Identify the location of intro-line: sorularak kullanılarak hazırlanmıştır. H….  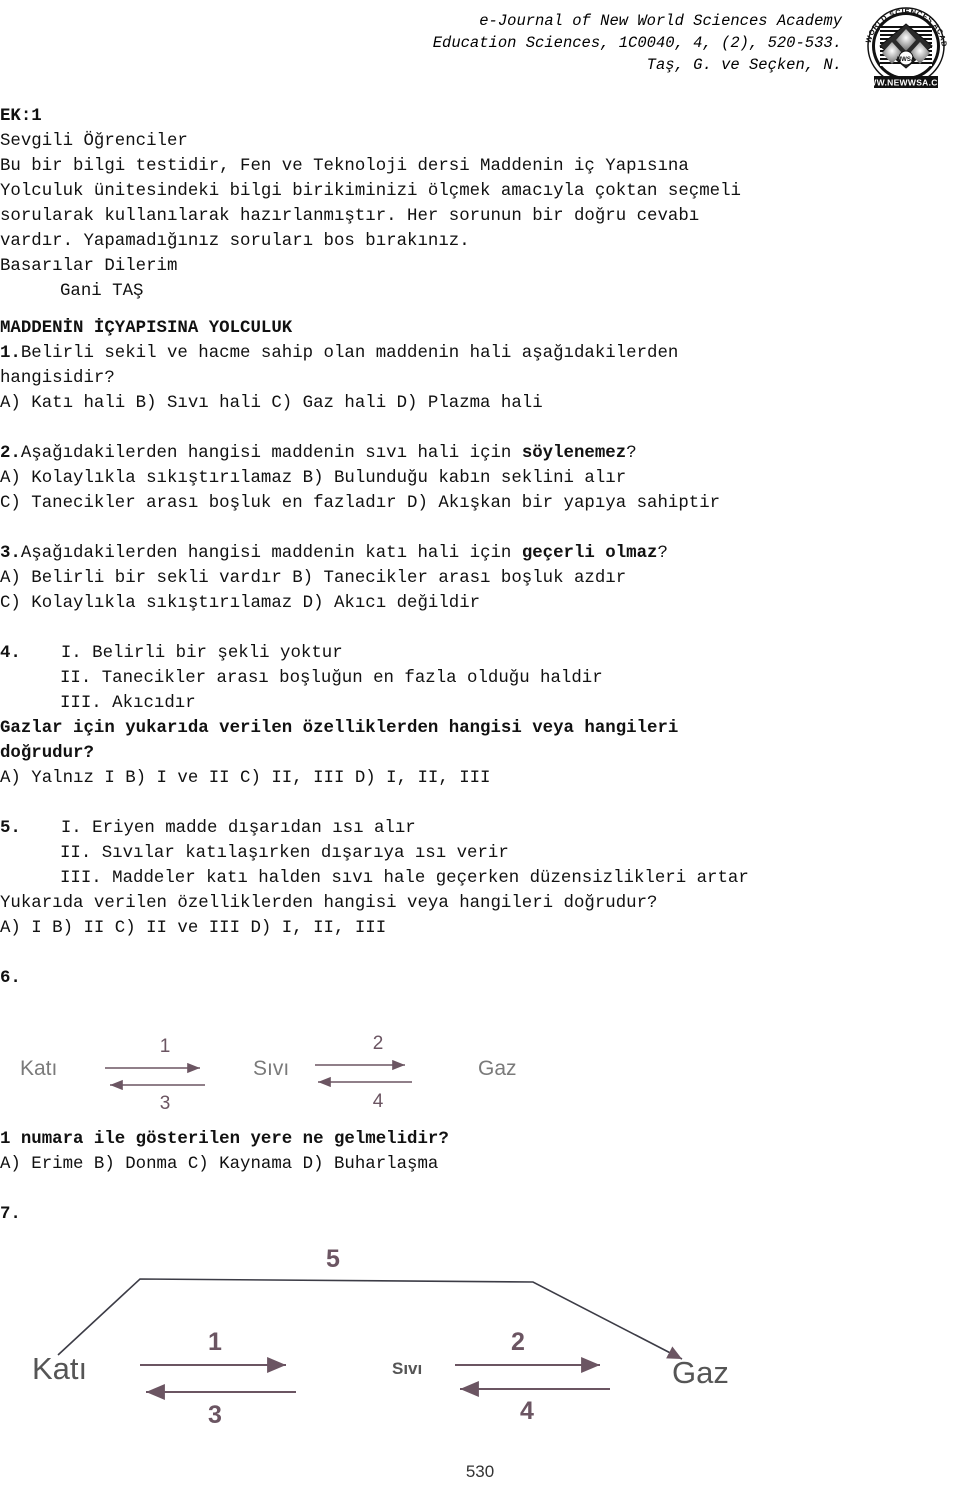
(350, 216).